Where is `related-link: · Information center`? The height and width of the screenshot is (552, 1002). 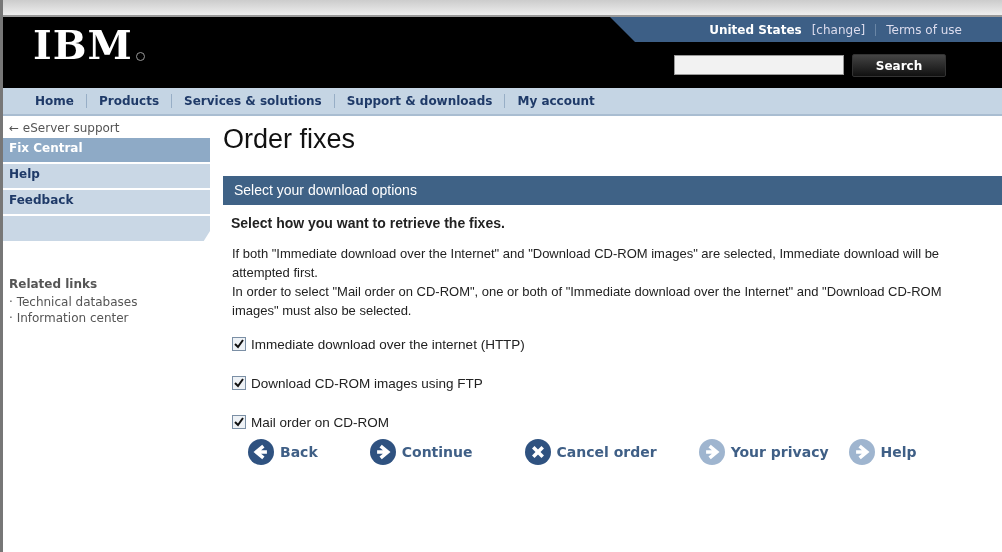 related-link: · Information center is located at coordinates (106, 318).